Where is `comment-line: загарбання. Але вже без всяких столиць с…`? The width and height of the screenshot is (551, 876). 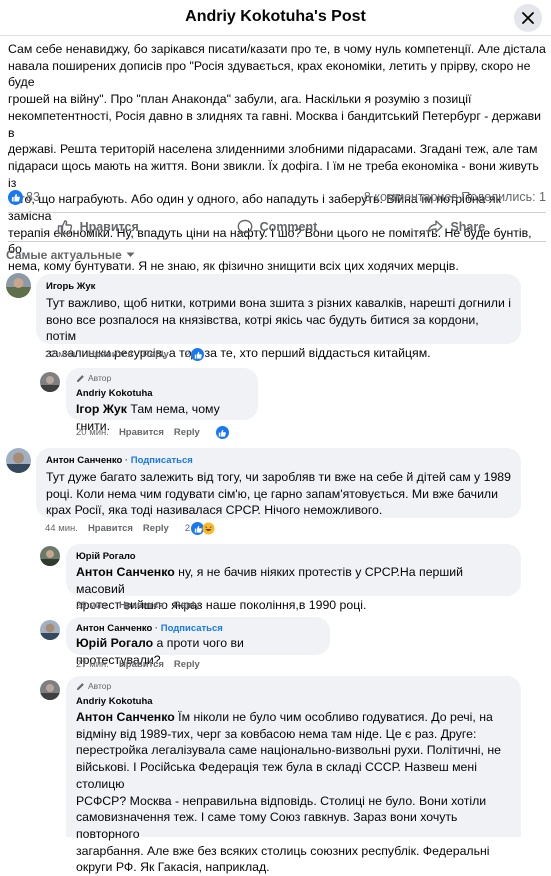 comment-line: загарбання. Але вже без всяких столиць с… is located at coordinates (283, 850).